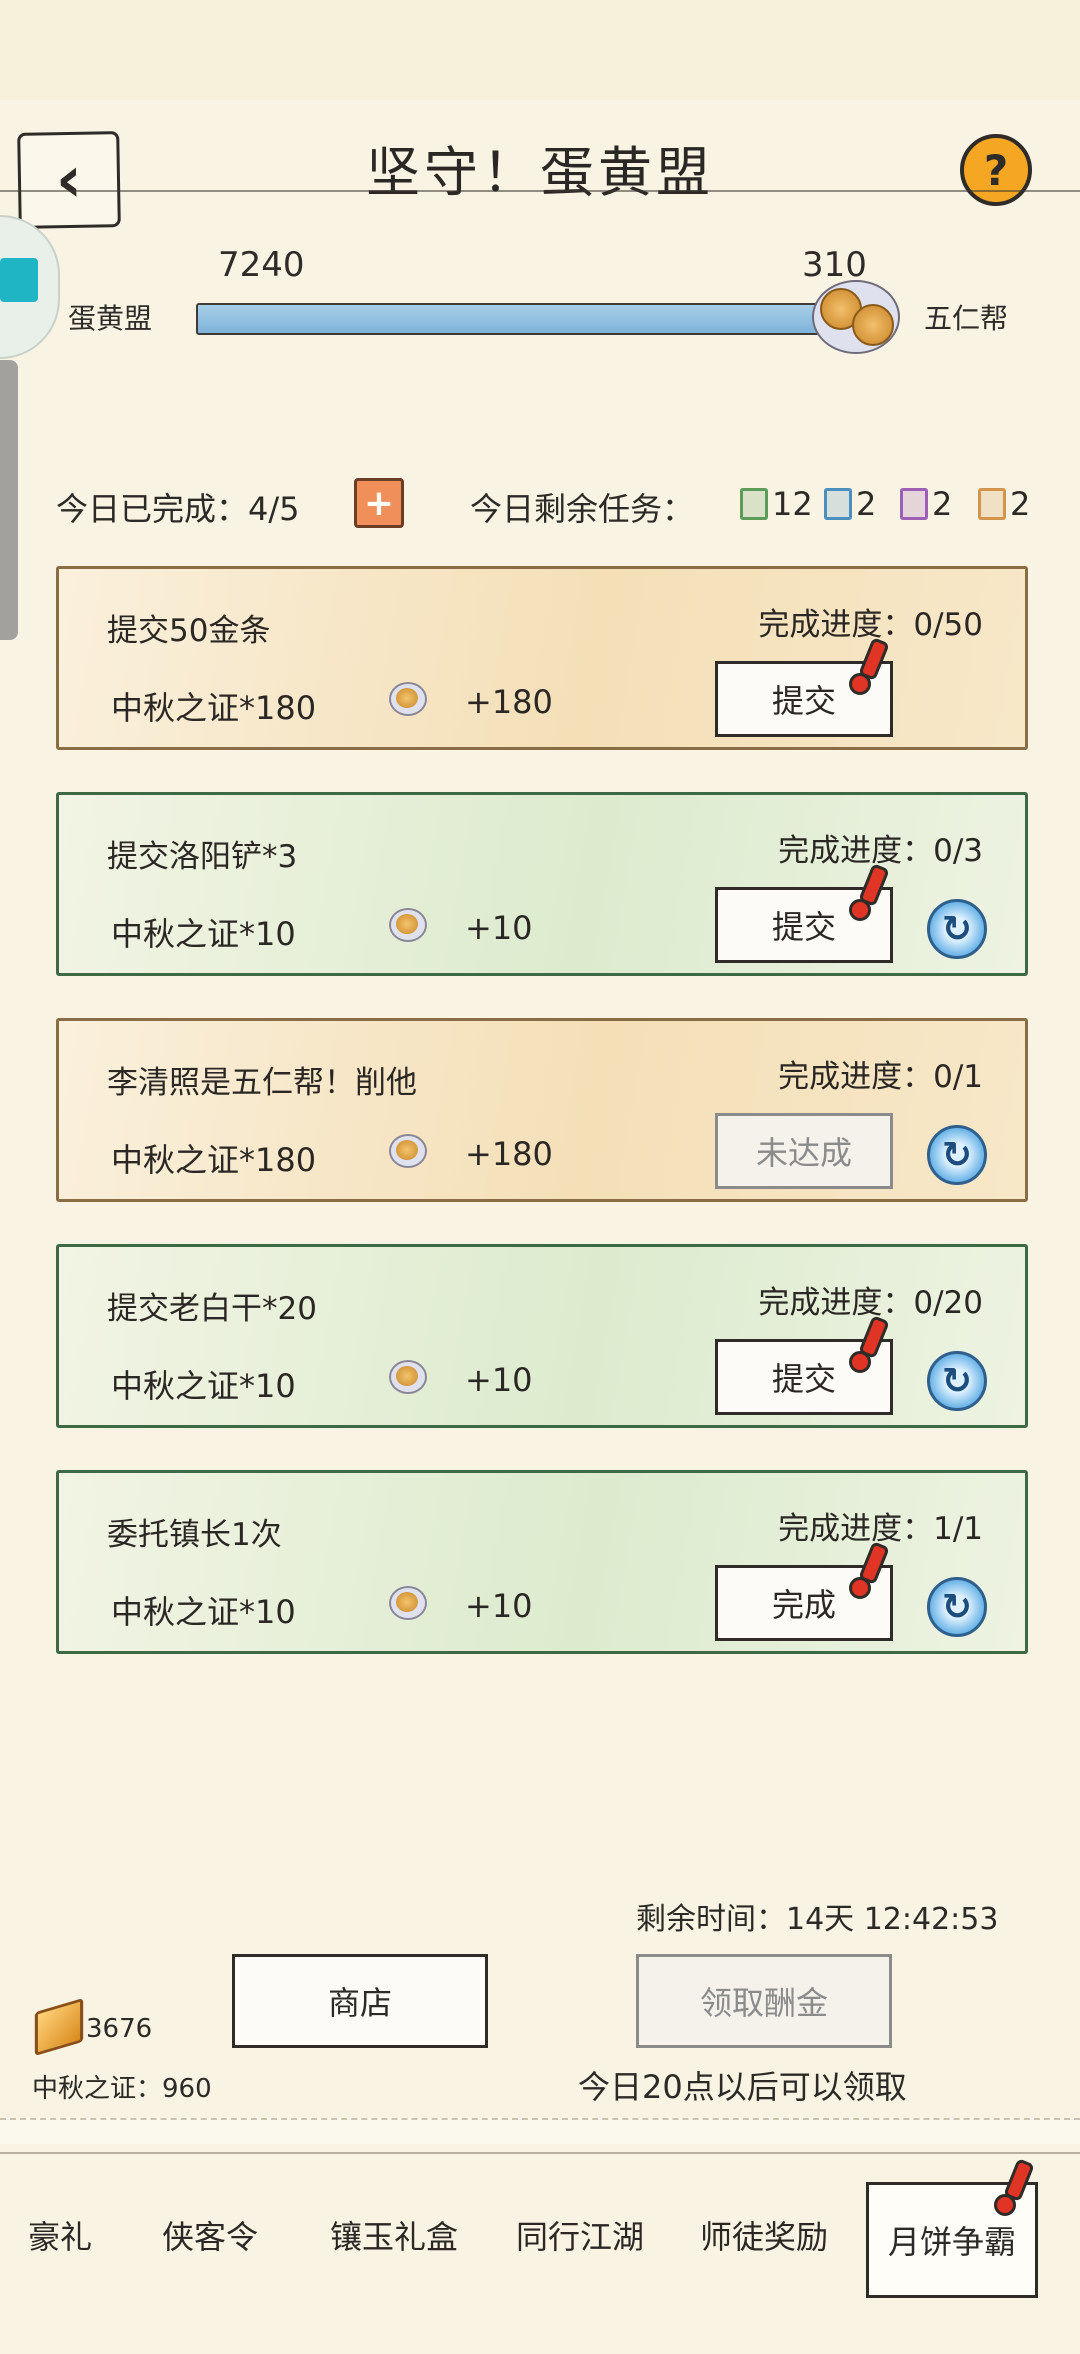 The width and height of the screenshot is (1080, 2354). Describe the element at coordinates (394, 2235) in the screenshot. I see `nav-tab-jade-box: 镶玉礼盒` at that location.